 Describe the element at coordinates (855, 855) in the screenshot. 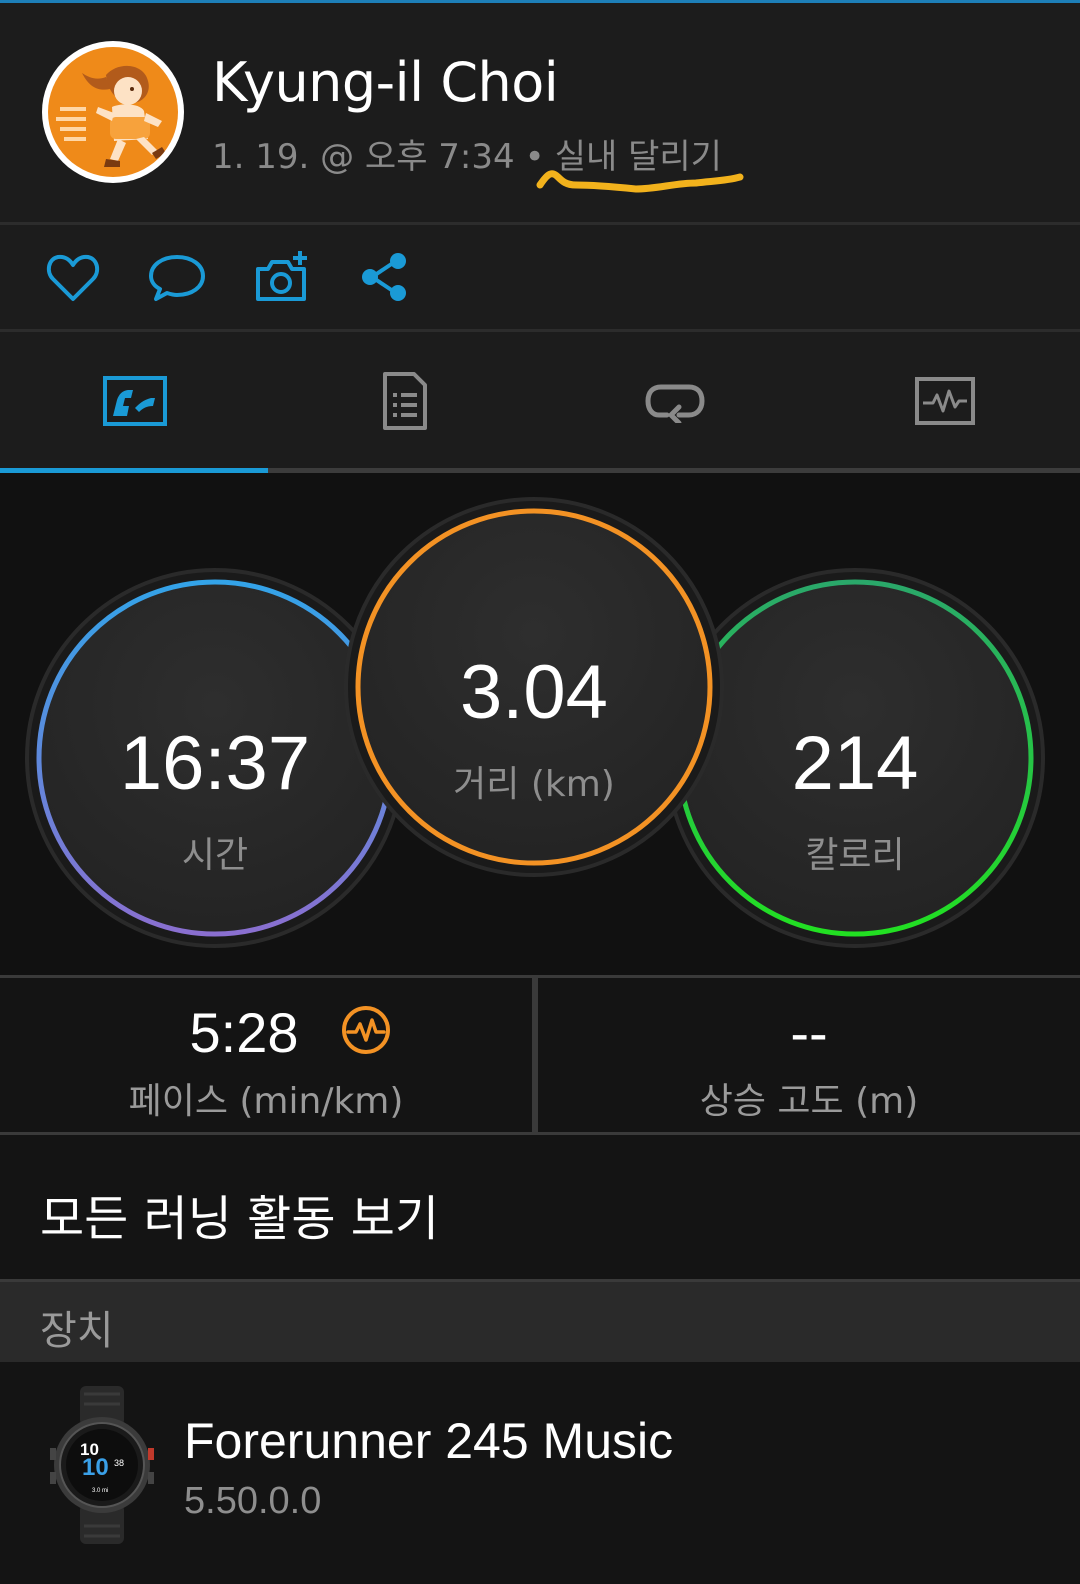

I see `calories-label: 칼로리` at that location.